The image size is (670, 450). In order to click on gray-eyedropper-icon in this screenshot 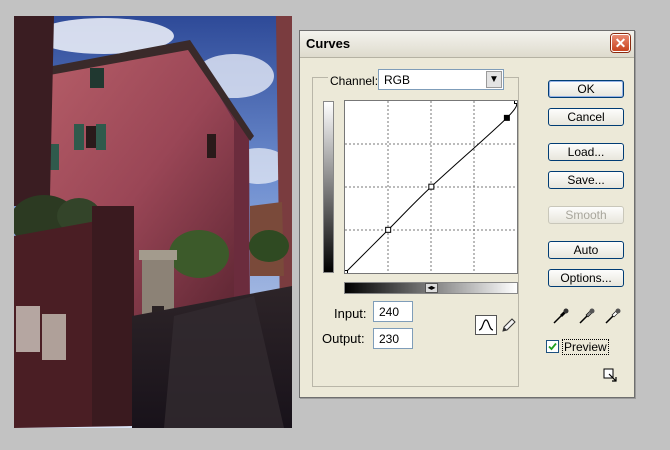, I will do `click(587, 316)`.